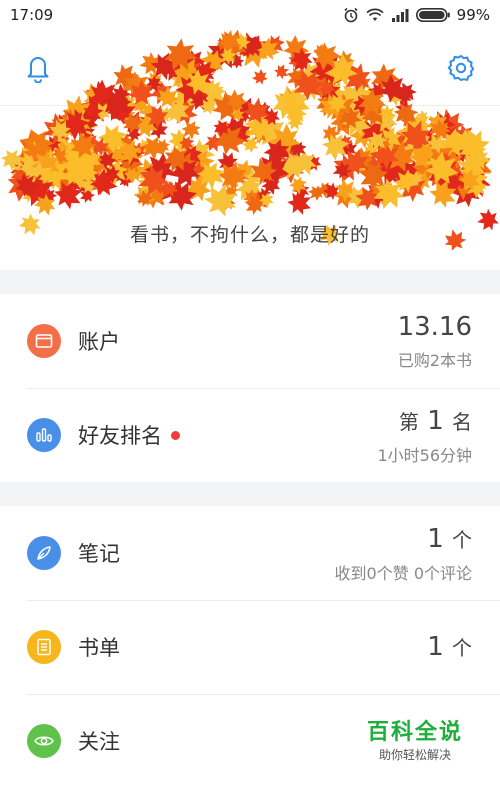  Describe the element at coordinates (403, 573) in the screenshot. I see `notes-feedback: 收到0个赞 0个评论` at that location.